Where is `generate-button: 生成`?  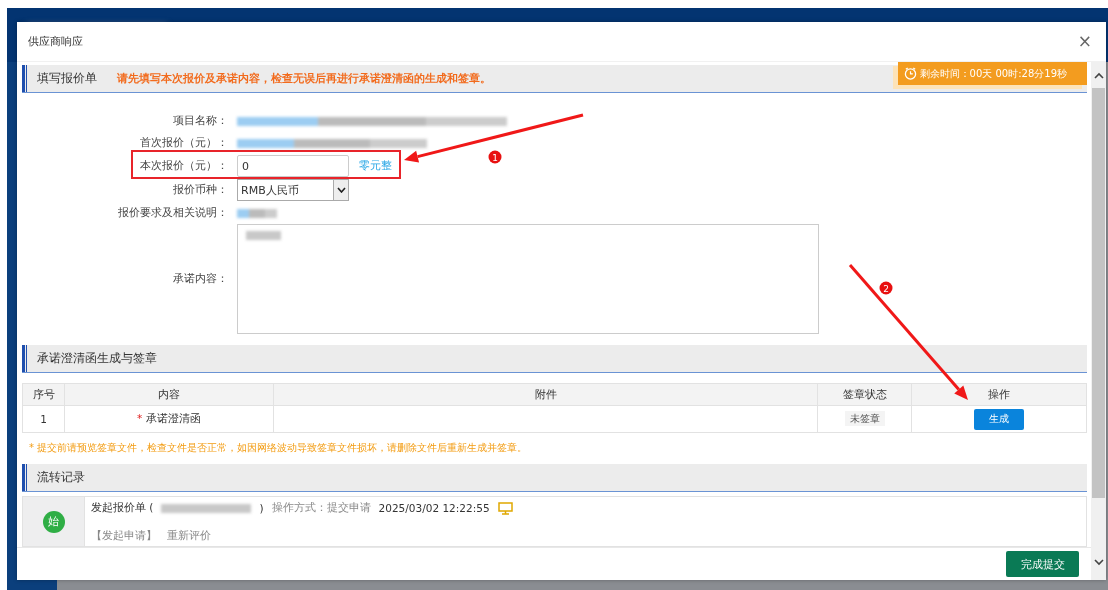 generate-button: 生成 is located at coordinates (999, 419).